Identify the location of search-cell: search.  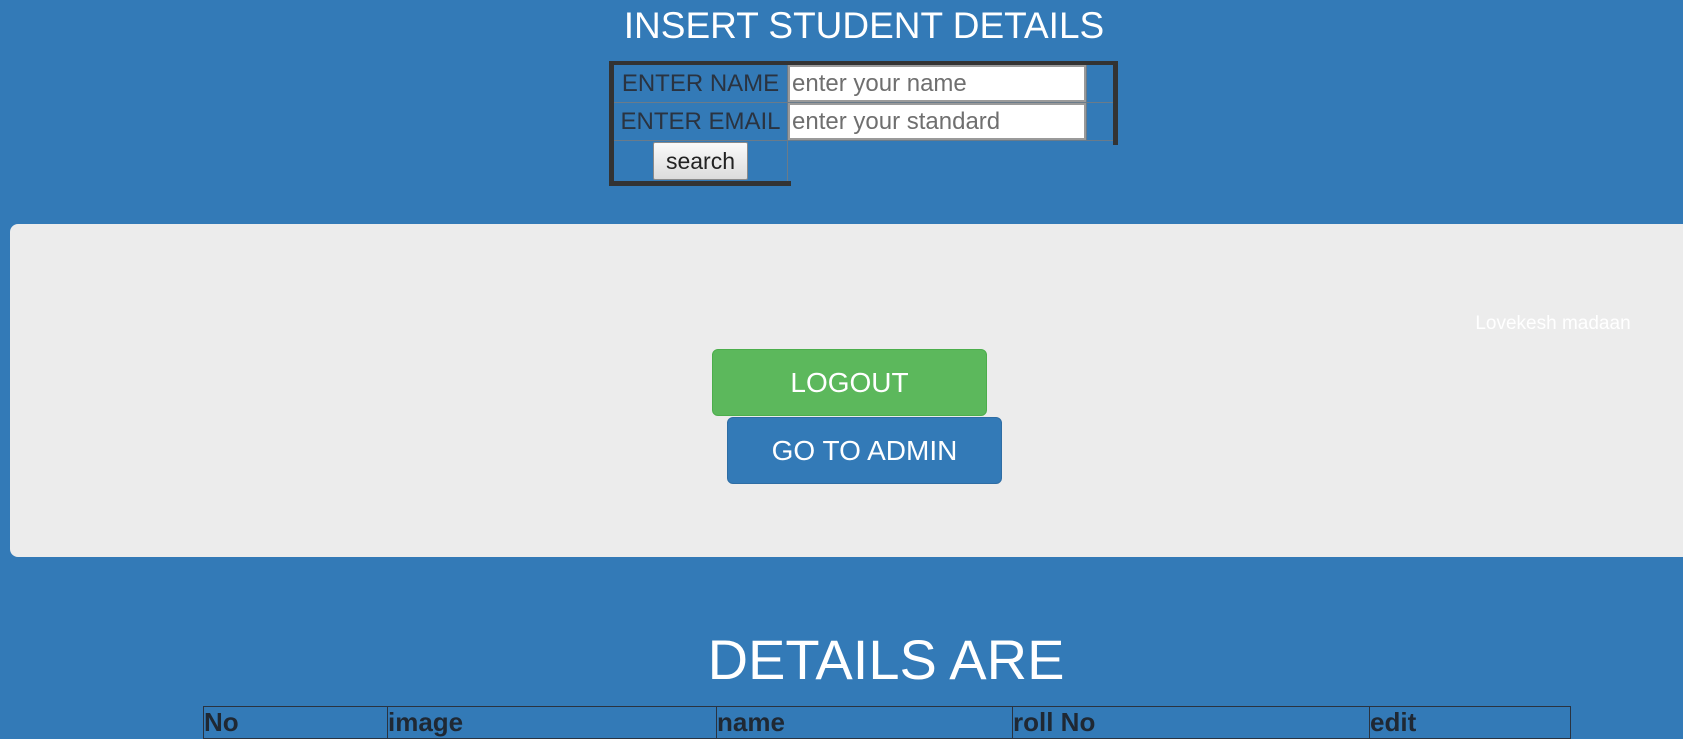
(699, 162).